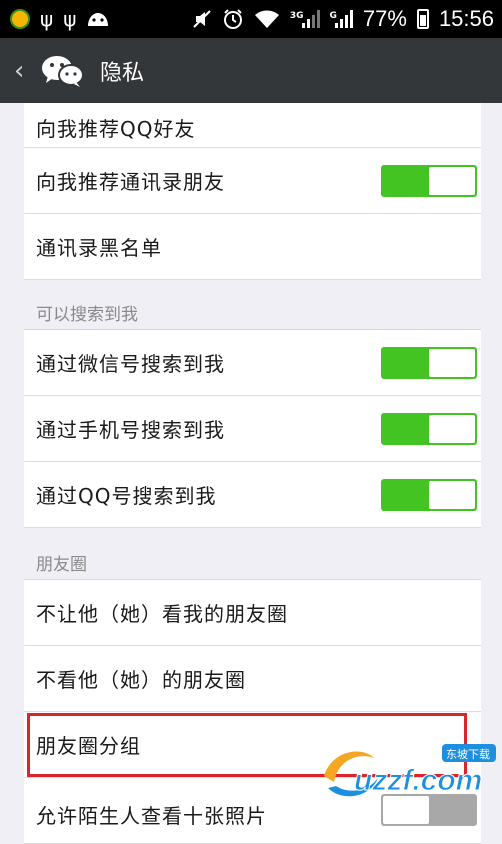 The height and width of the screenshot is (844, 502). I want to click on toggle-search-by-wechat-id, so click(429, 362).